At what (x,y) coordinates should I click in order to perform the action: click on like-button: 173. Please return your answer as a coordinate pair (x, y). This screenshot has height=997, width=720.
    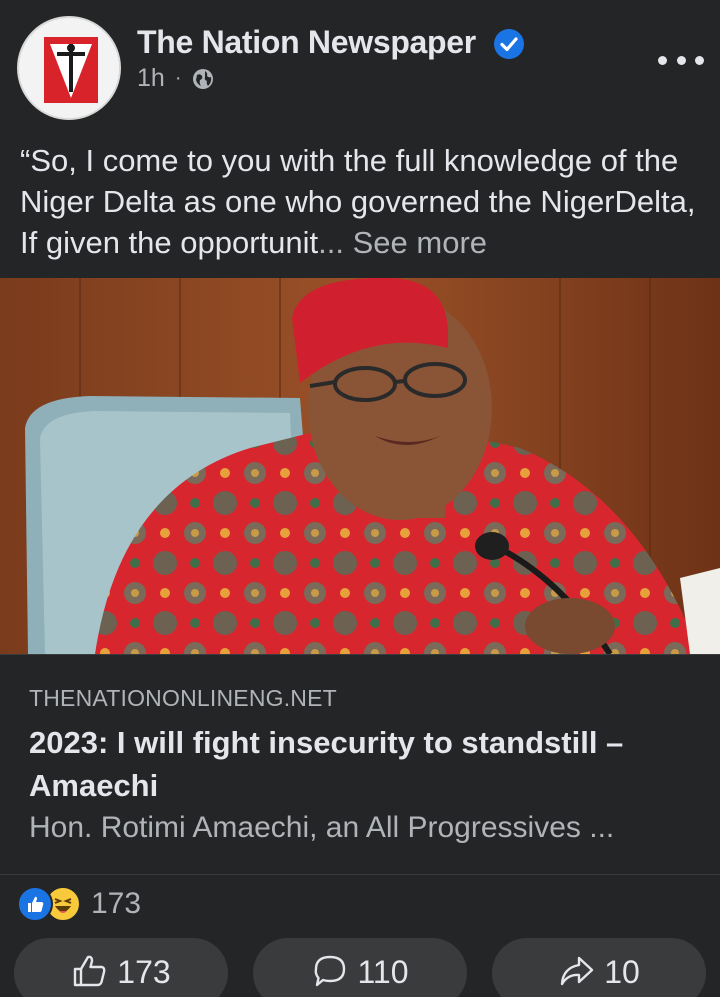
    Looking at the image, I should click on (121, 967).